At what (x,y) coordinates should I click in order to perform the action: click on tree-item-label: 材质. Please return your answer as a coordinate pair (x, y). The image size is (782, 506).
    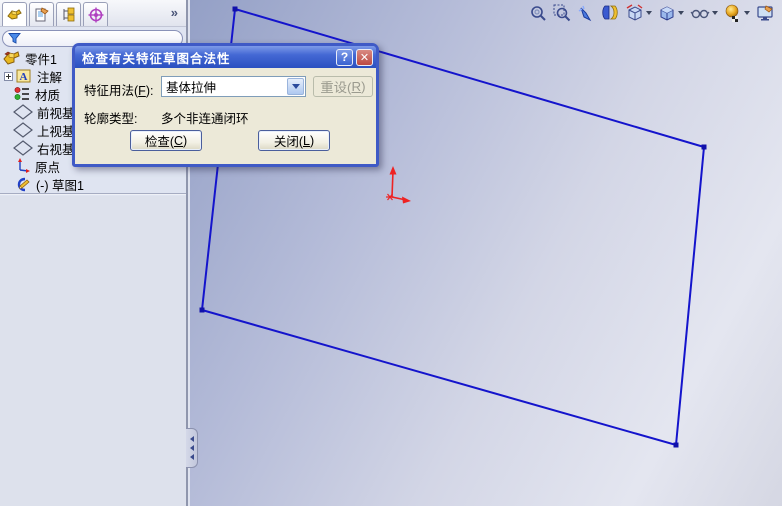
    Looking at the image, I should click on (48, 95).